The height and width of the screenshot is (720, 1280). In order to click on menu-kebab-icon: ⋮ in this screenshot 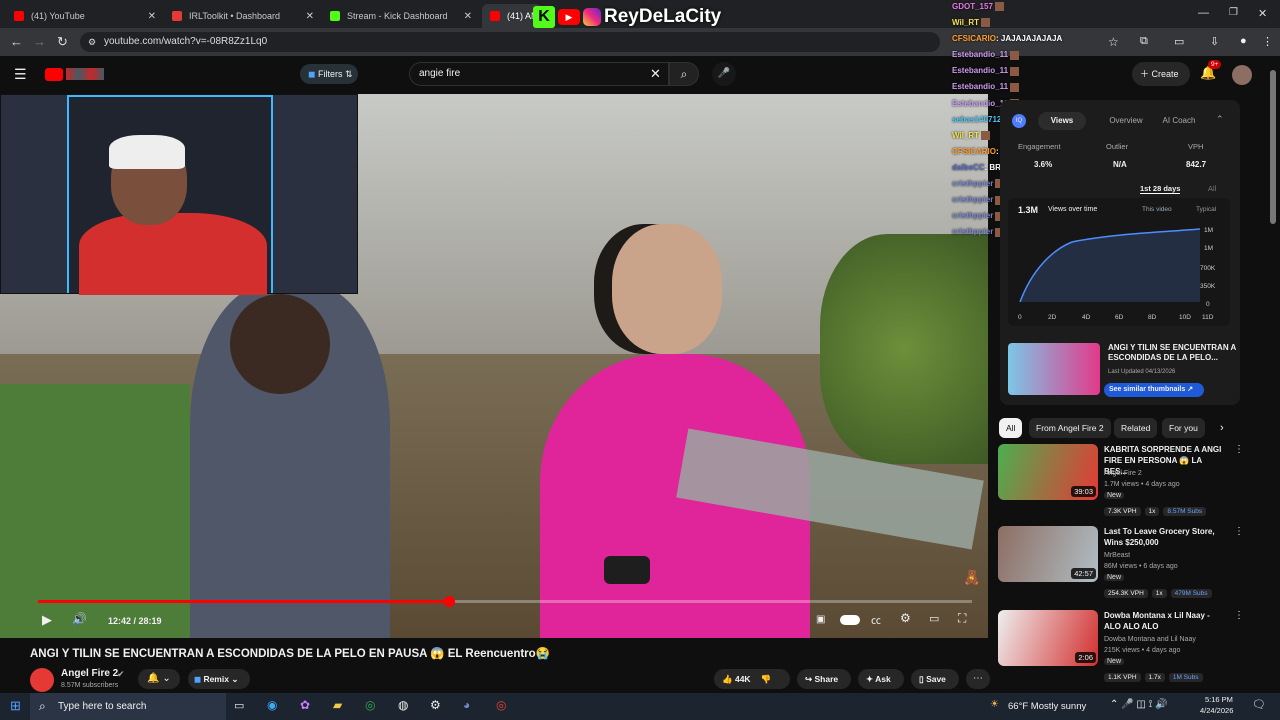, I will do `click(1267, 41)`.